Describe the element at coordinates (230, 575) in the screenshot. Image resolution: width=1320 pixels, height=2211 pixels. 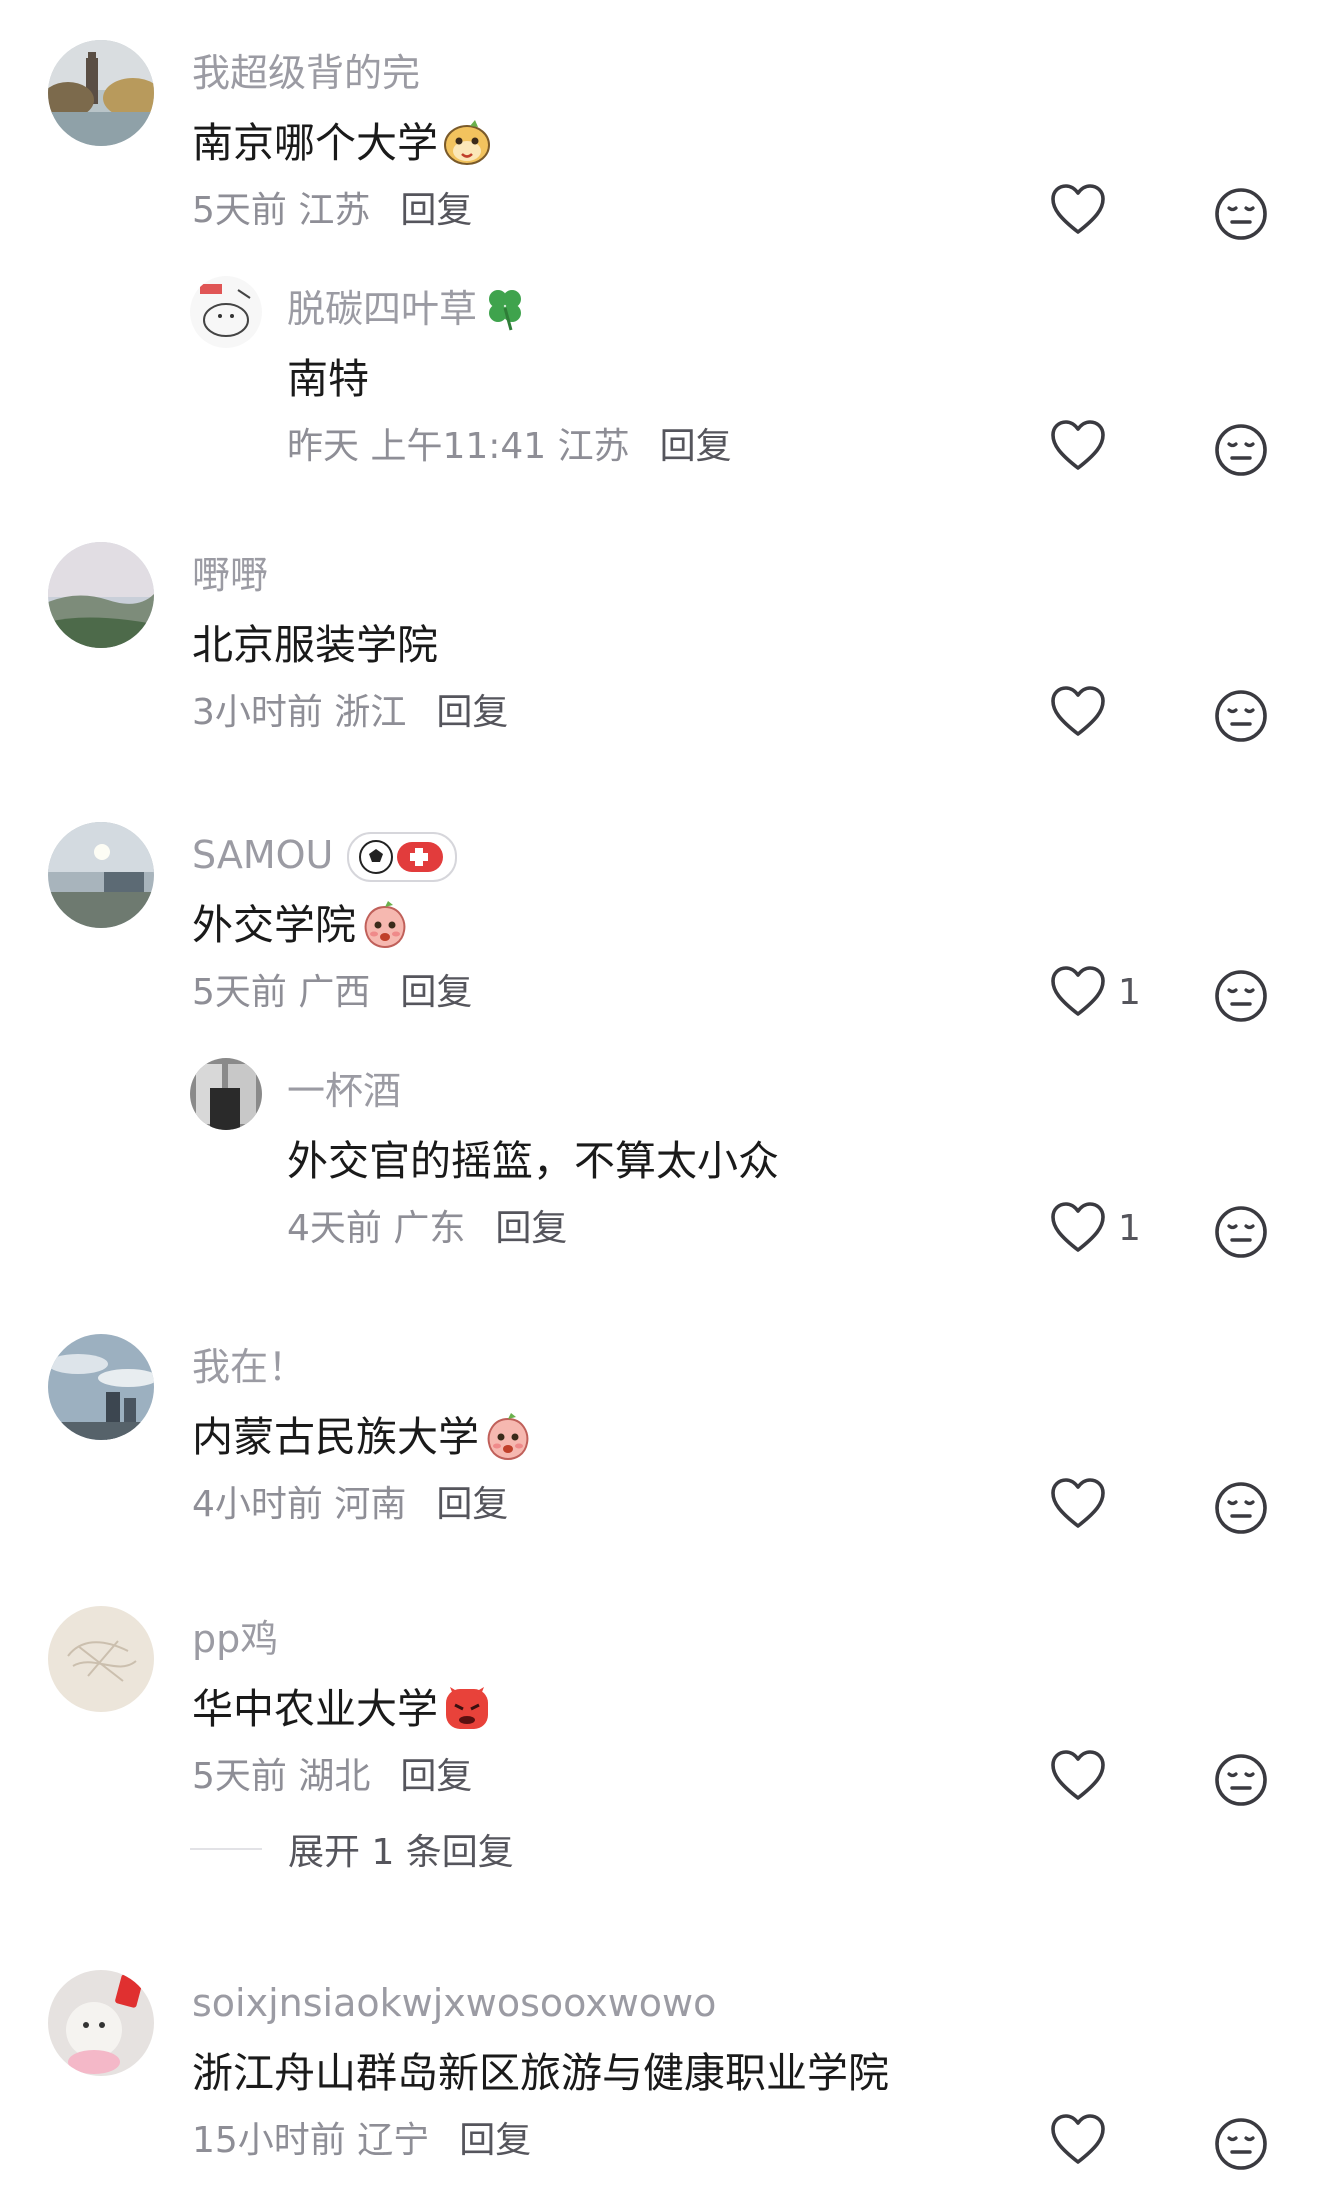
I see `username: 嘢嘢` at that location.